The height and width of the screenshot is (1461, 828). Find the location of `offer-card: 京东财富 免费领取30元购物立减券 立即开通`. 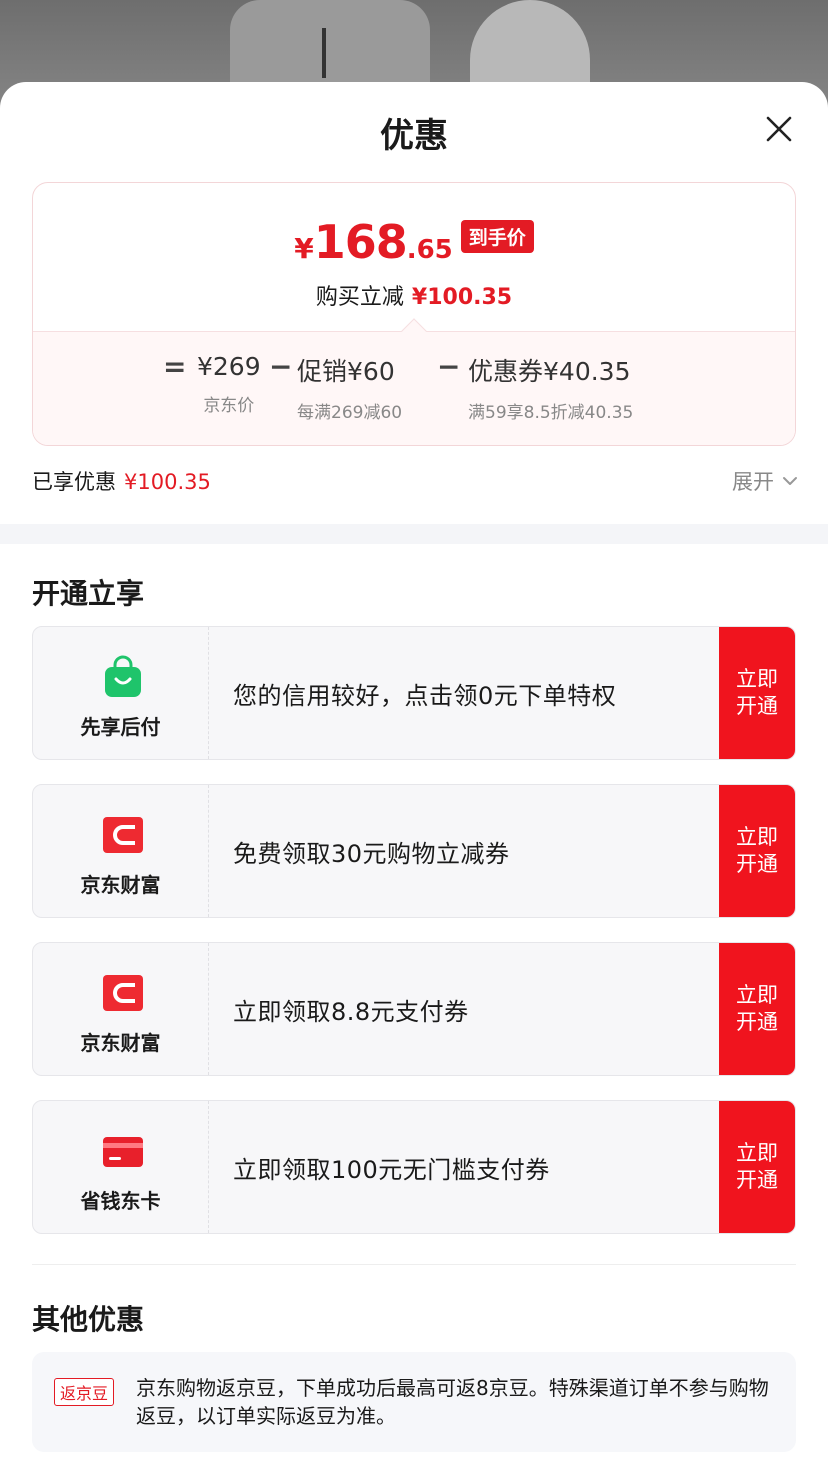

offer-card: 京东财富 免费领取30元购物立减券 立即开通 is located at coordinates (414, 851).